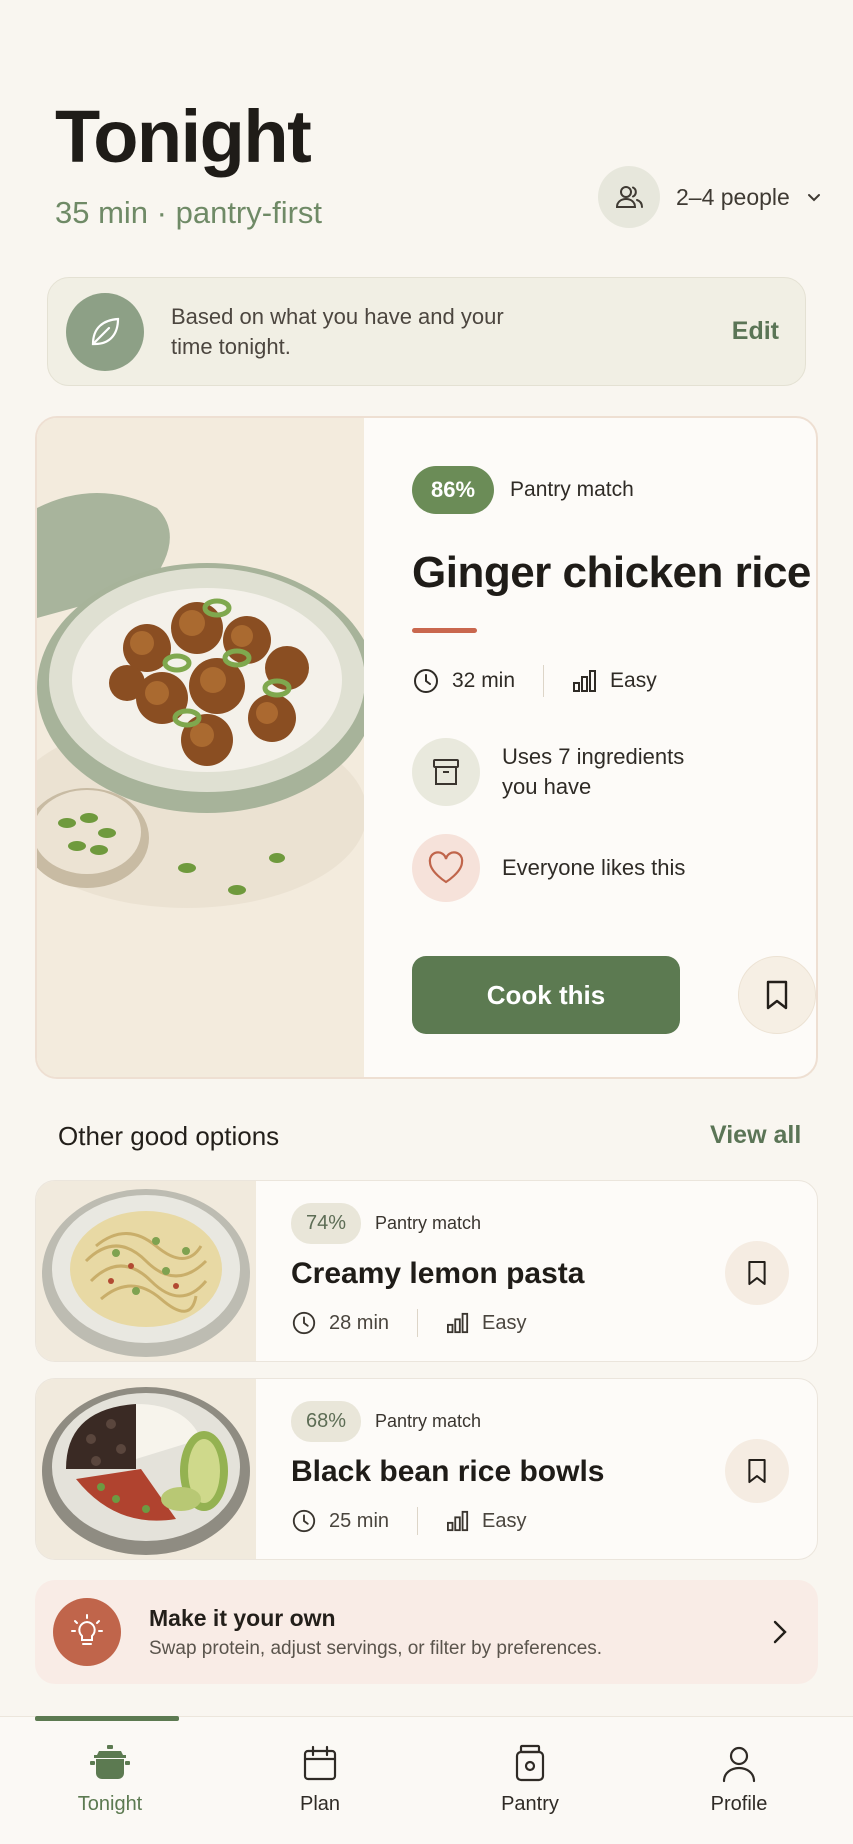 The height and width of the screenshot is (1844, 853). Describe the element at coordinates (146, 1271) in the screenshot. I see `creamy-lemon-pasta-image` at that location.